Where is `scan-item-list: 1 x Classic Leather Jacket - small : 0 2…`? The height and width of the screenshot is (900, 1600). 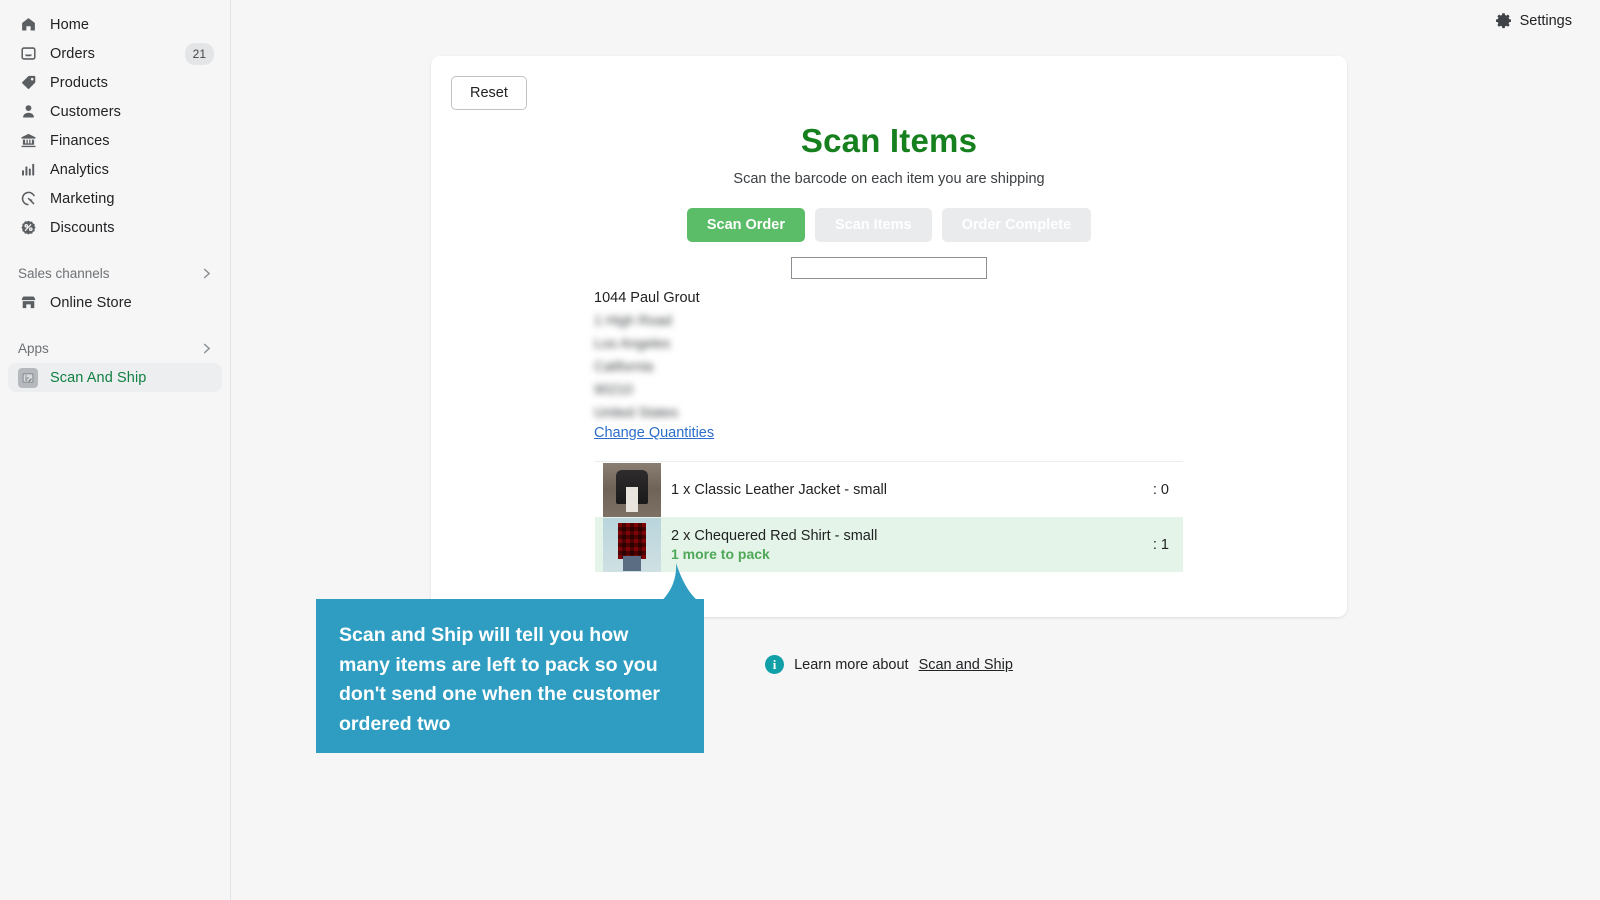
scan-item-list: 1 x Classic Leather Jacket - small : 0 2… is located at coordinates (889, 516).